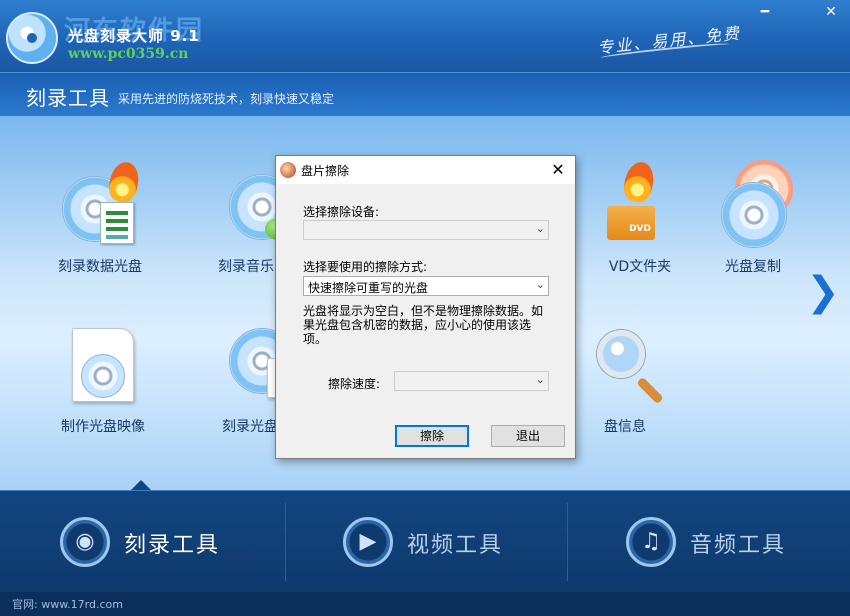 The height and width of the screenshot is (616, 850). What do you see at coordinates (558, 170) in the screenshot?
I see `dialog-close-button: ✕` at bounding box center [558, 170].